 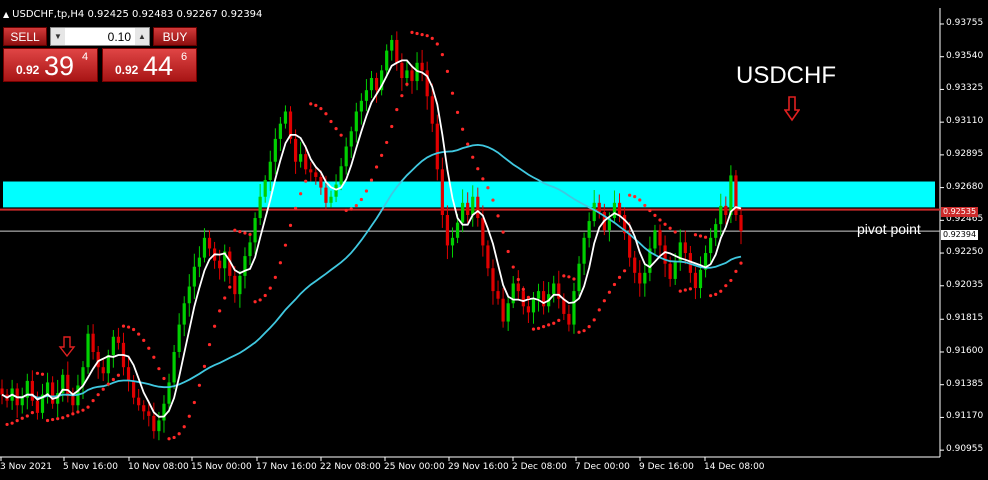 I want to click on time-tick-label: 29 Nov 16:00, so click(x=478, y=467).